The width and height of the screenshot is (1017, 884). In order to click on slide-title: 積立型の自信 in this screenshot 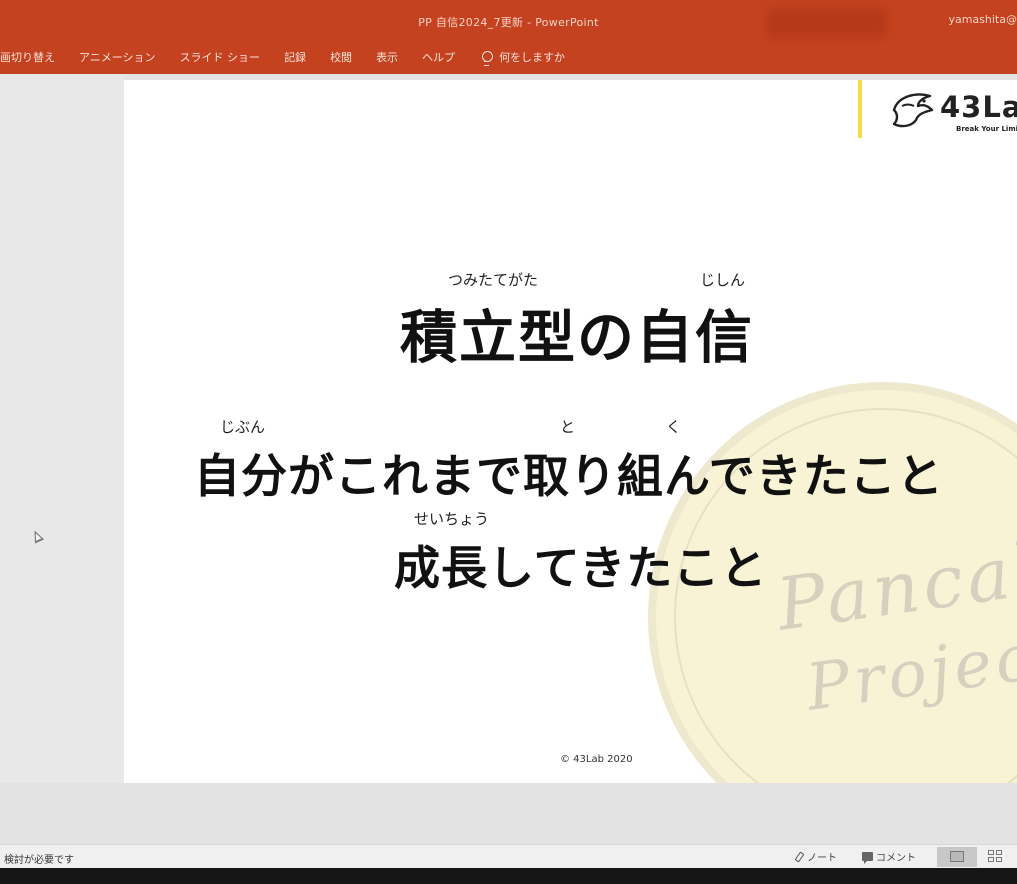, I will do `click(577, 338)`.